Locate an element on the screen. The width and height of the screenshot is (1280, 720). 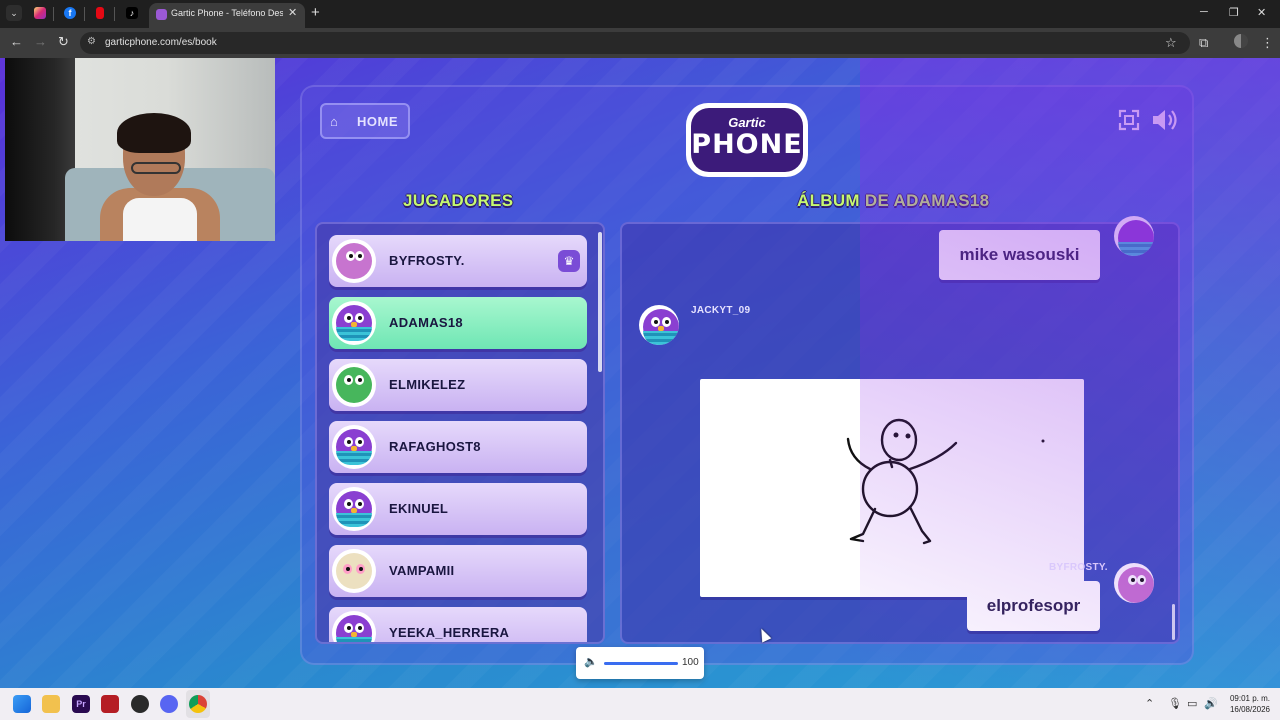
forward-icon: → is located at coordinates (40, 41).